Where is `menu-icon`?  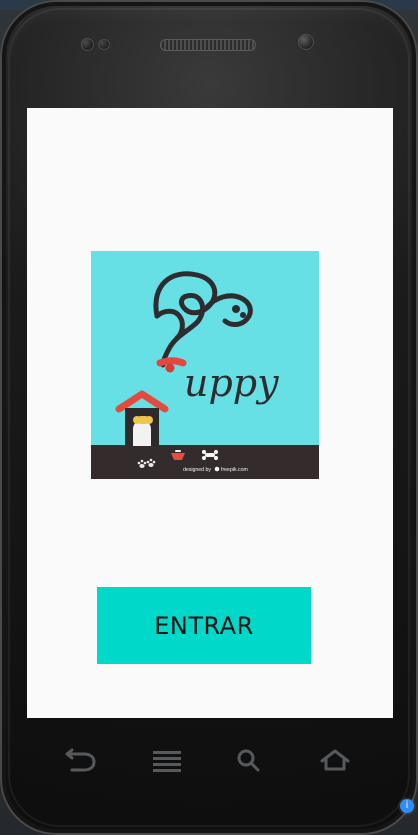
menu-icon is located at coordinates (167, 760).